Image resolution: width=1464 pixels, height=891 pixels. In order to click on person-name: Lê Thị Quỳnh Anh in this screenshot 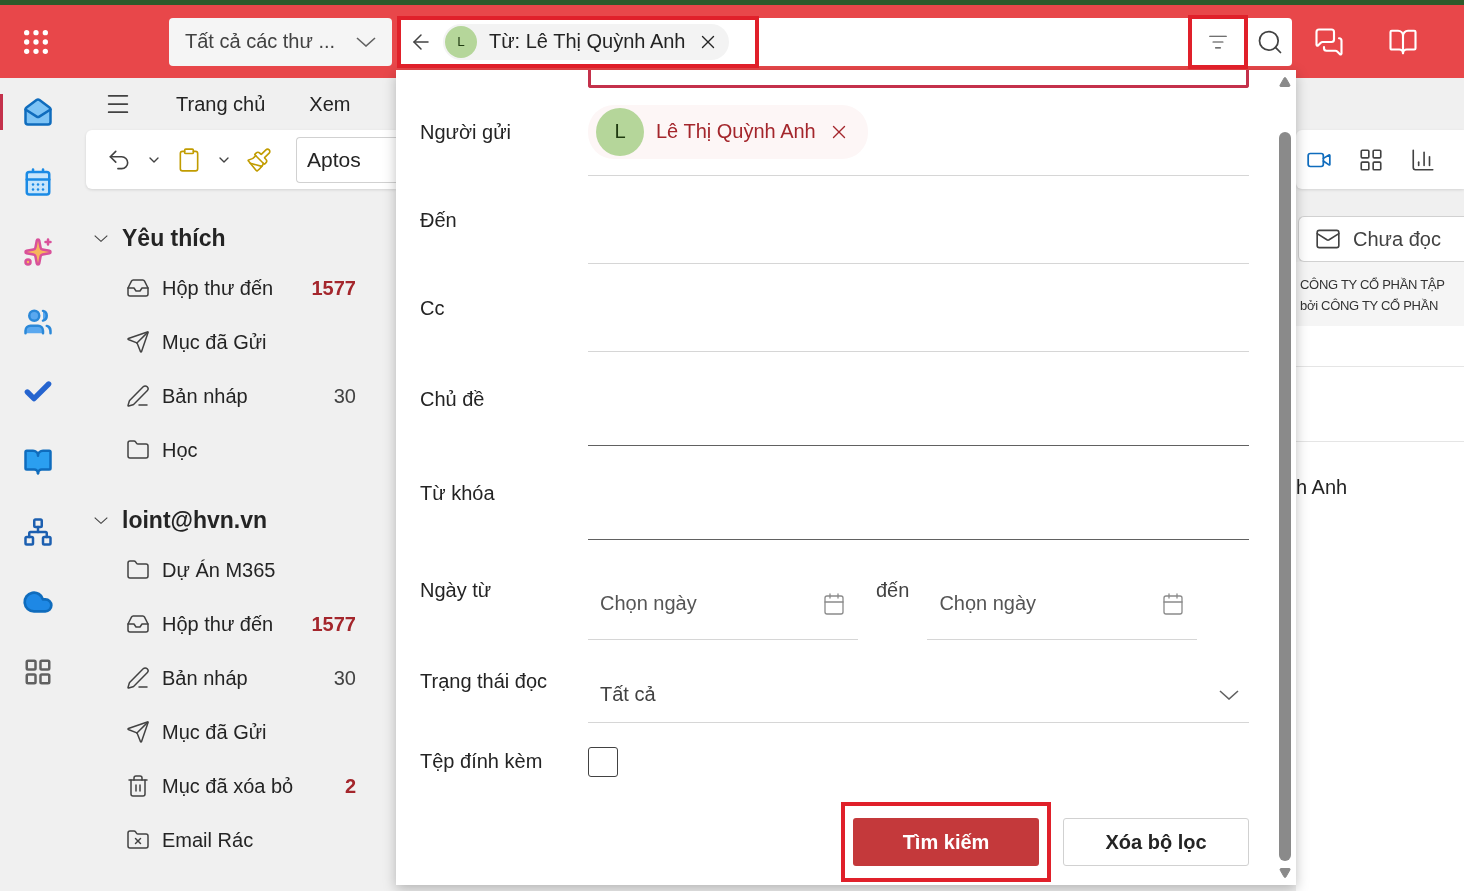, I will do `click(736, 131)`.